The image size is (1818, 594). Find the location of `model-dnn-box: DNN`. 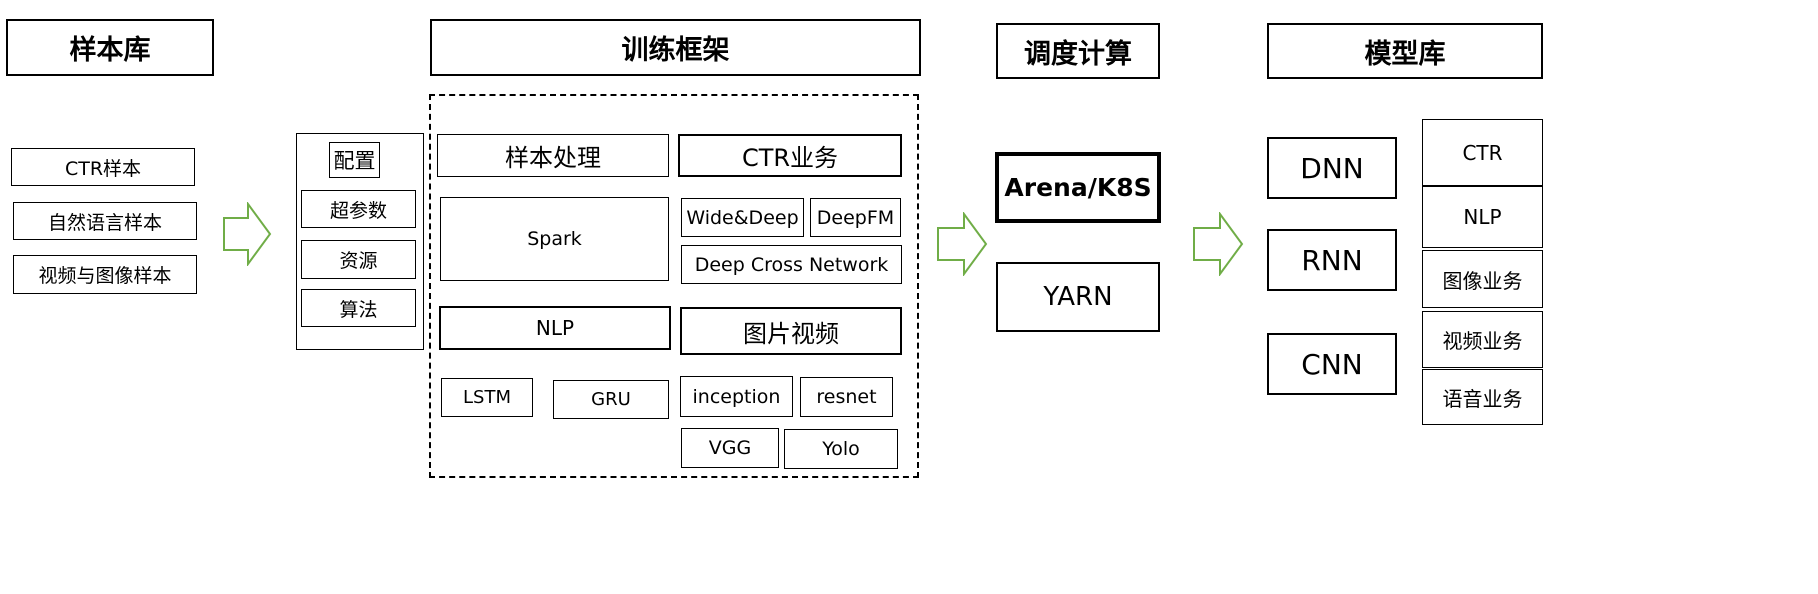

model-dnn-box: DNN is located at coordinates (1332, 168).